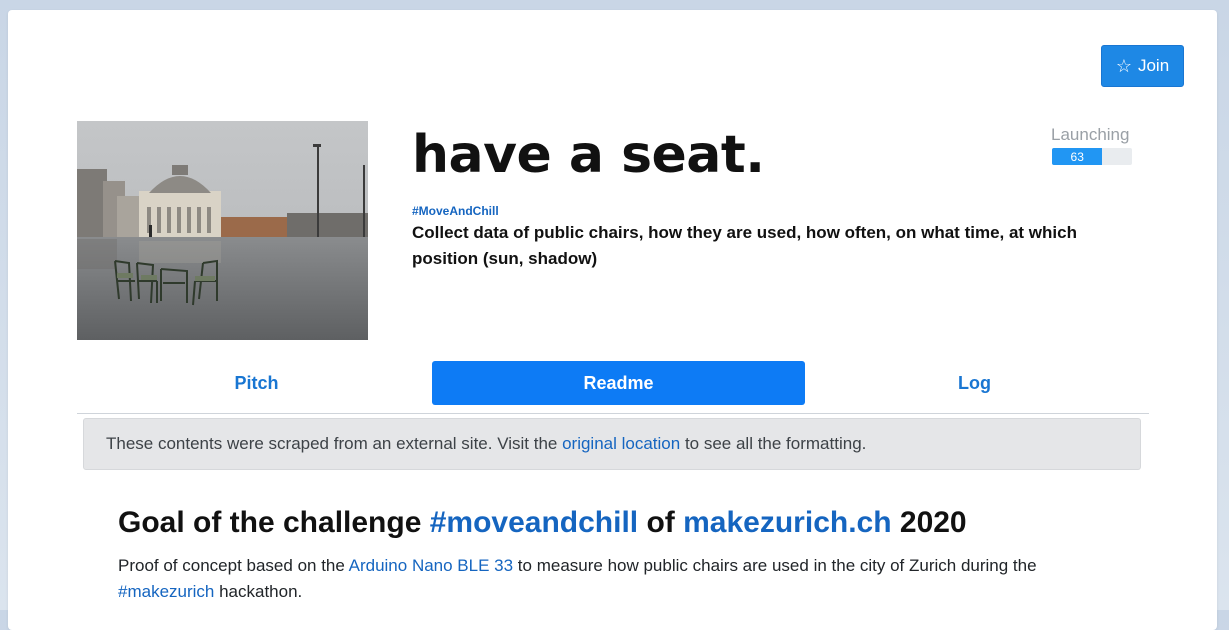 Image resolution: width=1229 pixels, height=630 pixels. Describe the element at coordinates (166, 591) in the screenshot. I see `makezurich-hashtag-link: #makezurich` at that location.